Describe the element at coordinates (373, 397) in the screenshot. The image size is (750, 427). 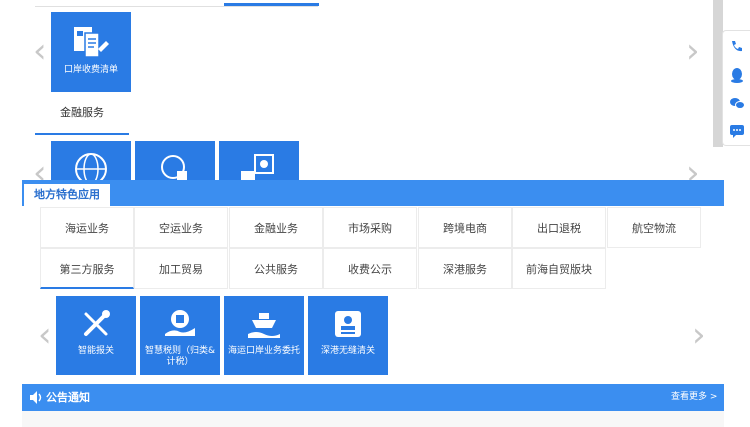
I see `notice-header-bar` at that location.